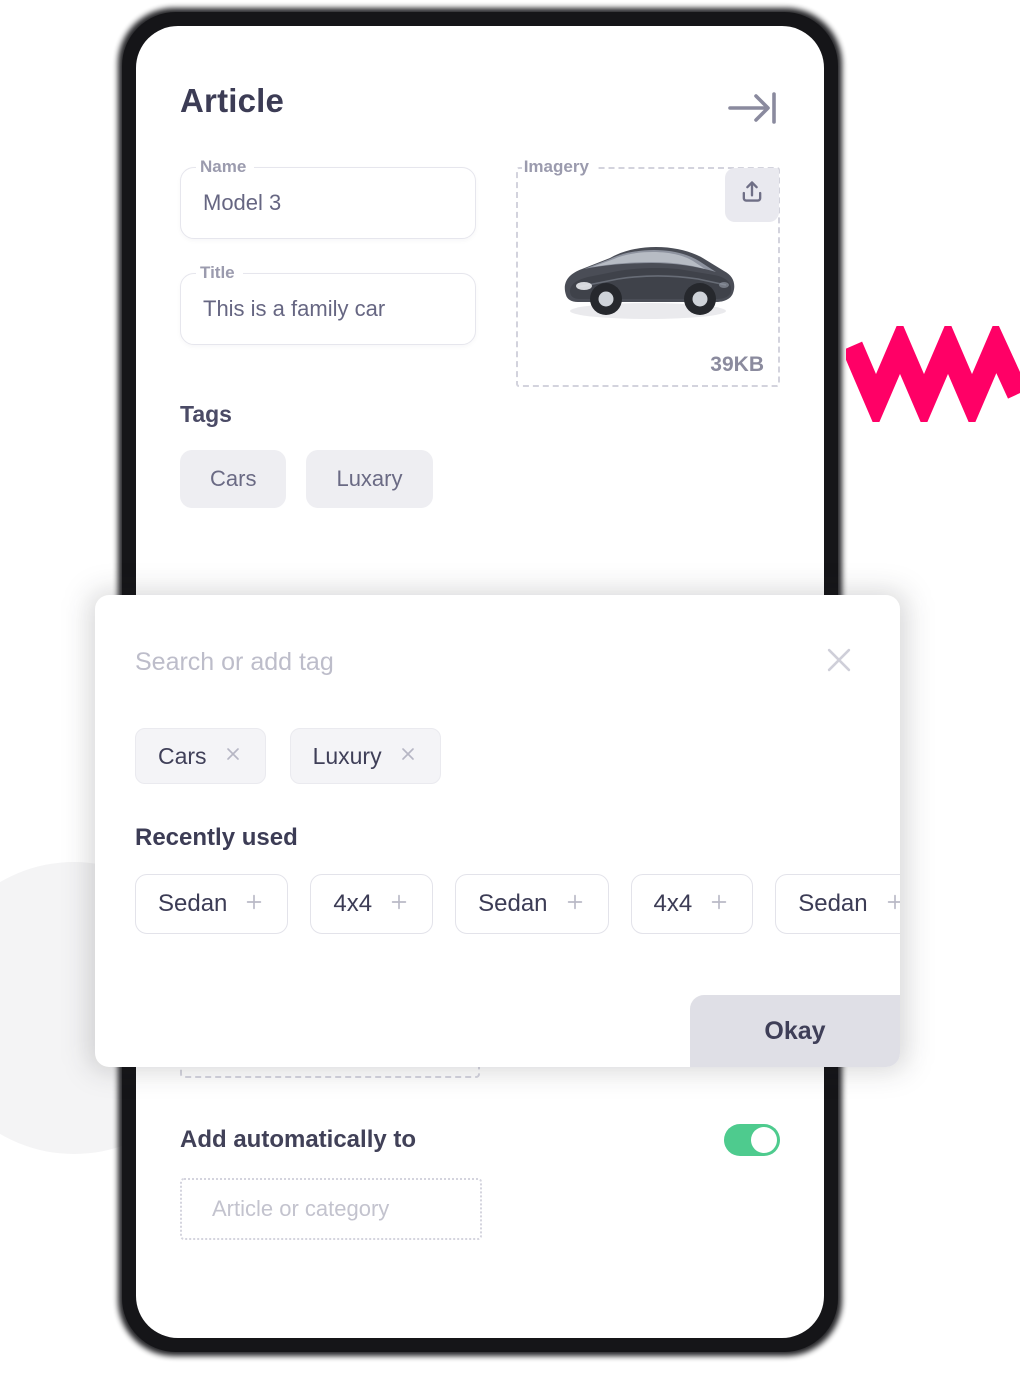 This screenshot has height=1380, width=1020. I want to click on name-input: Model 3, so click(328, 203).